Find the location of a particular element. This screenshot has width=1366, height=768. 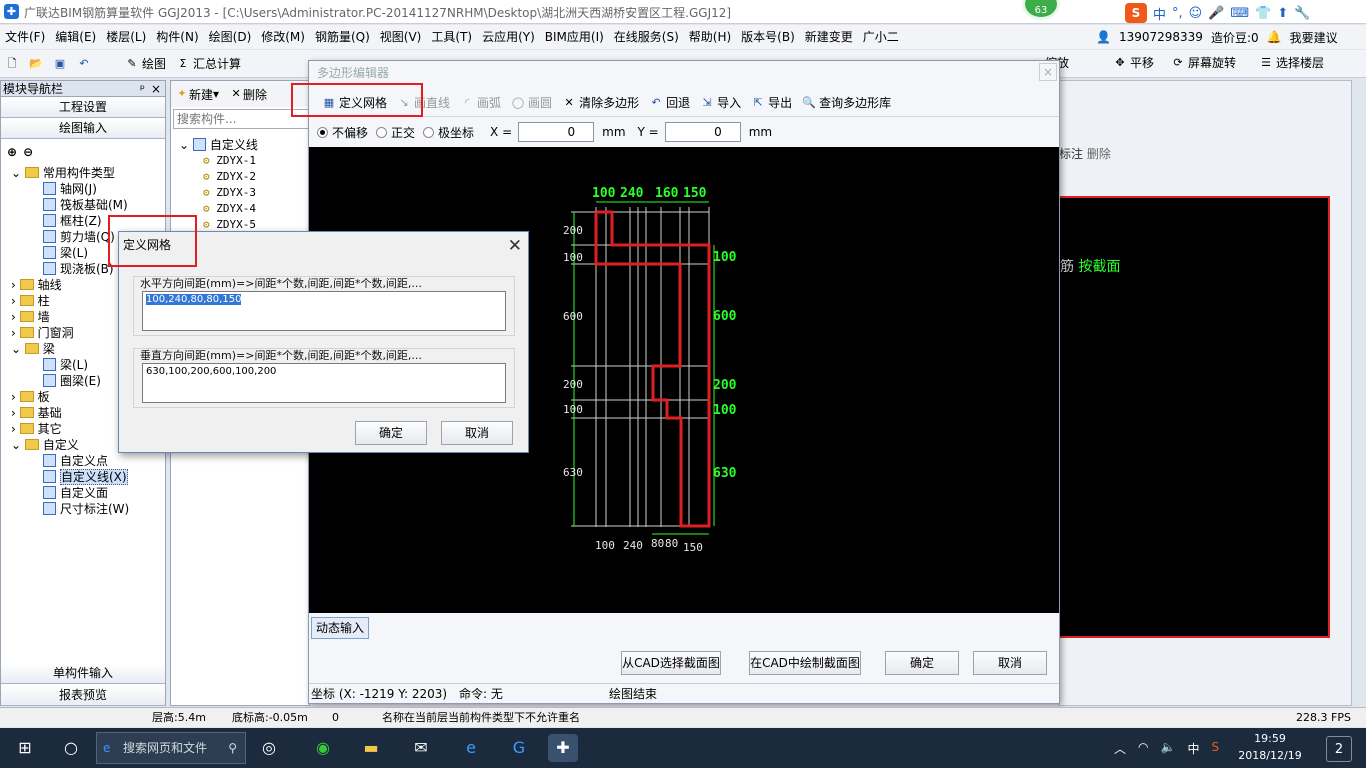

draw-arc-button: ◜ 画弧 is located at coordinates (480, 103).